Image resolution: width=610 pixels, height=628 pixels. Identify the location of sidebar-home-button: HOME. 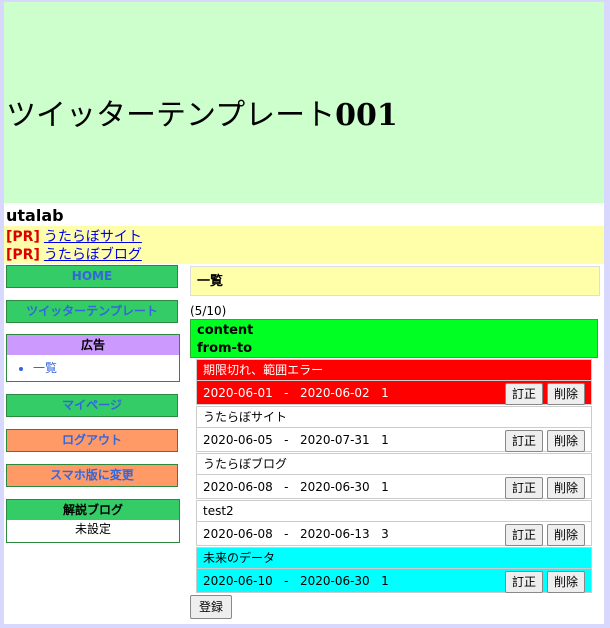
(92, 276).